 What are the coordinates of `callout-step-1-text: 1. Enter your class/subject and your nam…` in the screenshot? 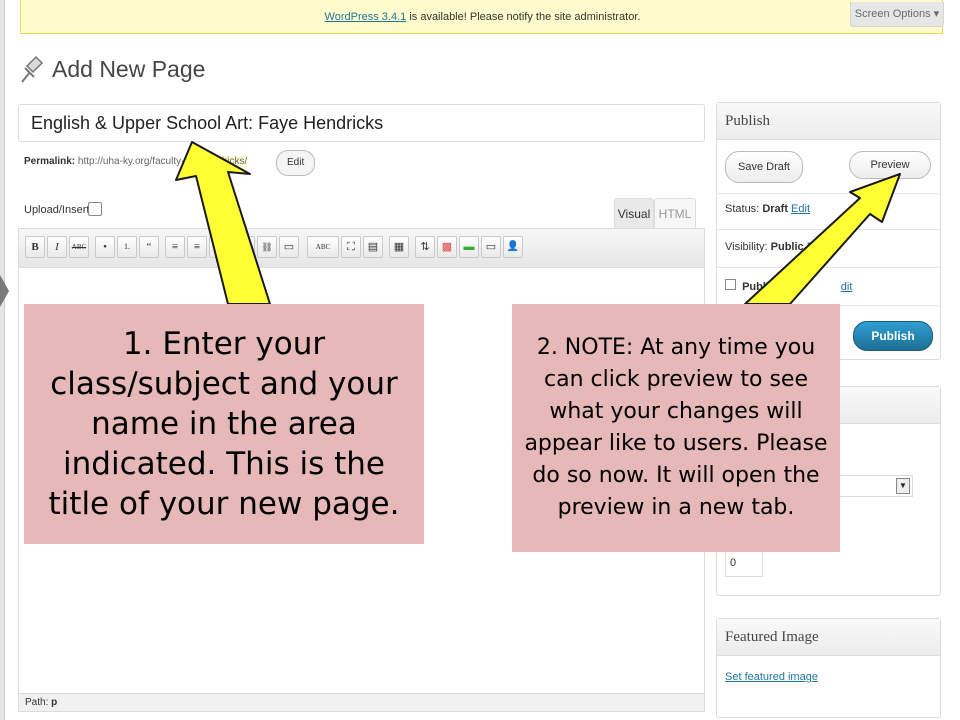 It's located at (224, 424).